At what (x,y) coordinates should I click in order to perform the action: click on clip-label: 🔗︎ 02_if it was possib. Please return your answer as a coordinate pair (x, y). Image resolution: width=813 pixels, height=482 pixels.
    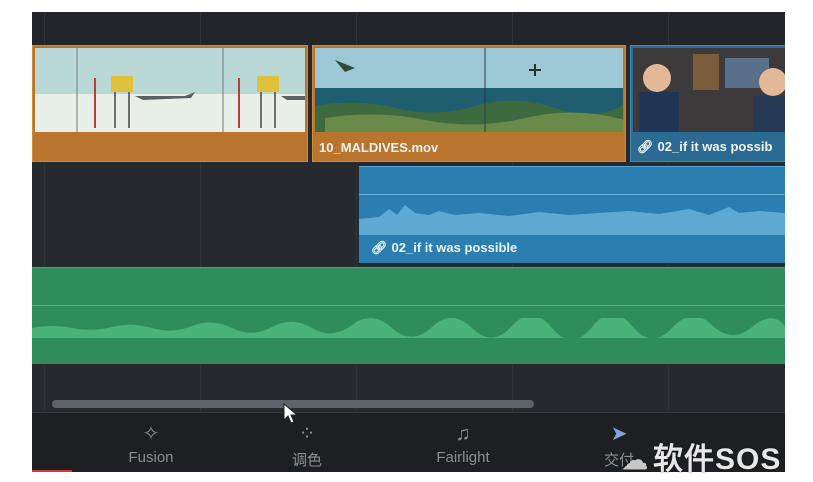
    Looking at the image, I should click on (705, 146).